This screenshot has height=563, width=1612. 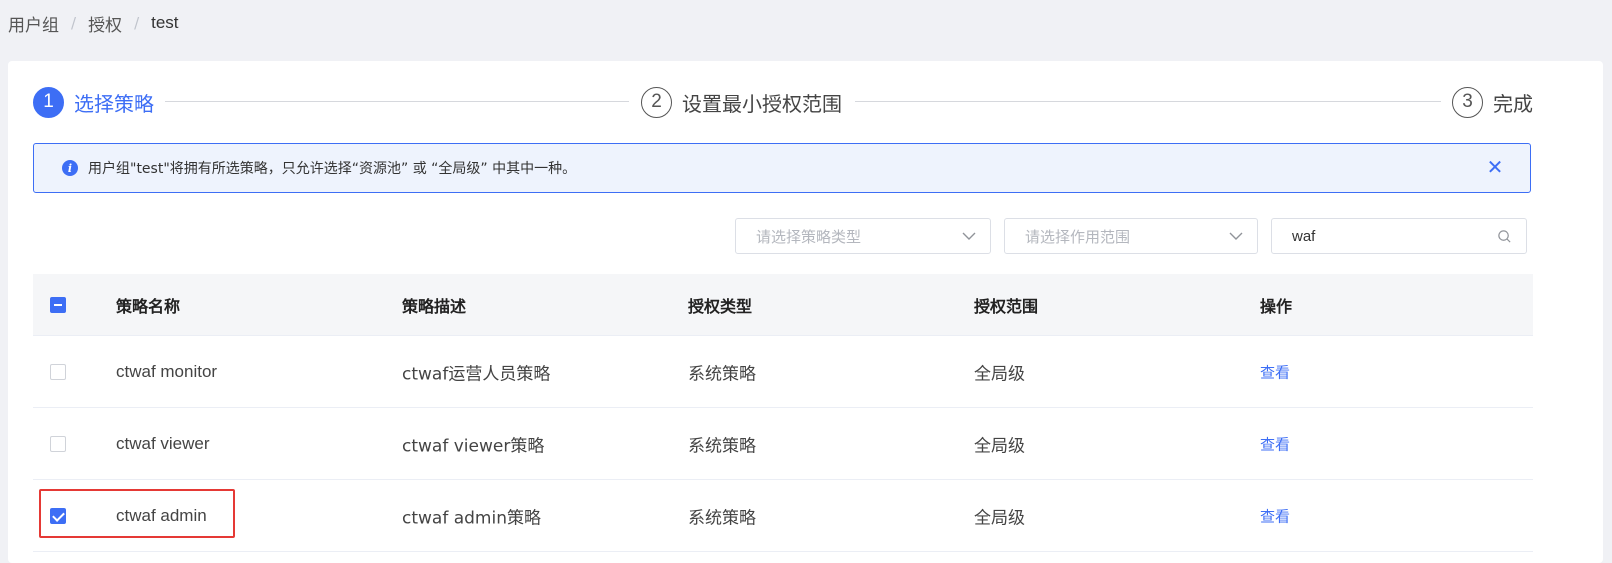 I want to click on search-input: waf, so click(x=1399, y=236).